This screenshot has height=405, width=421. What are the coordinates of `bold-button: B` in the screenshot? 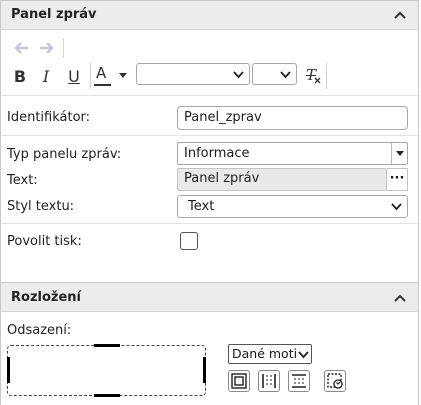 It's located at (20, 76).